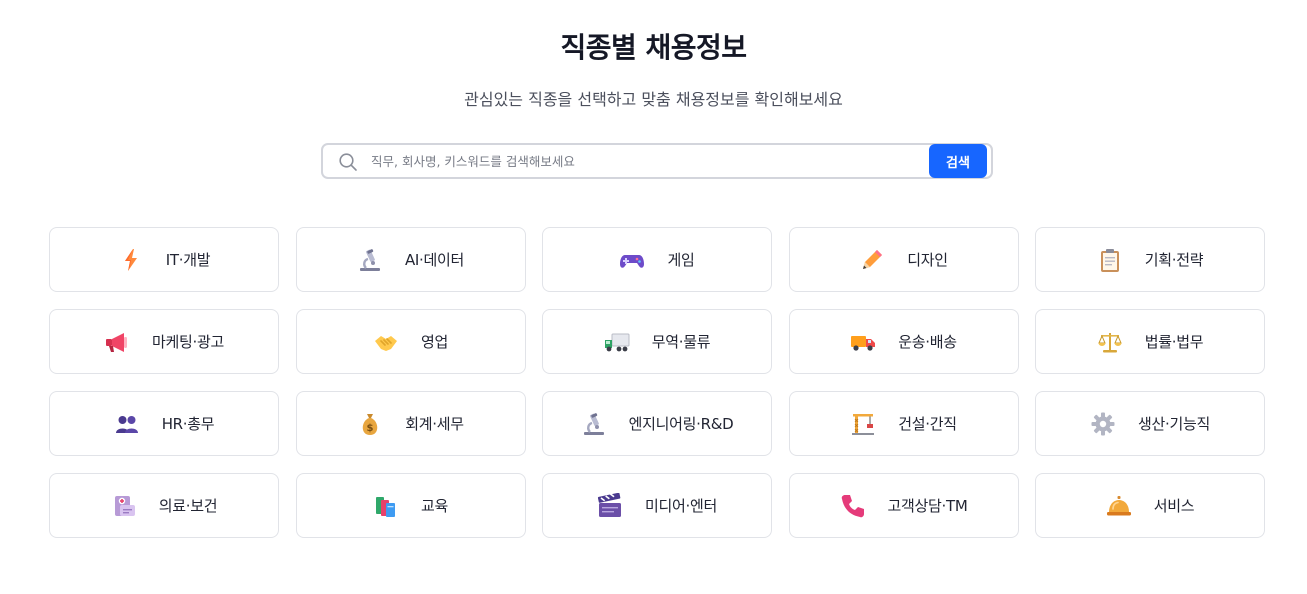 Image resolution: width=1307 pixels, height=594 pixels. I want to click on category-label: 기획·전략, so click(1174, 260).